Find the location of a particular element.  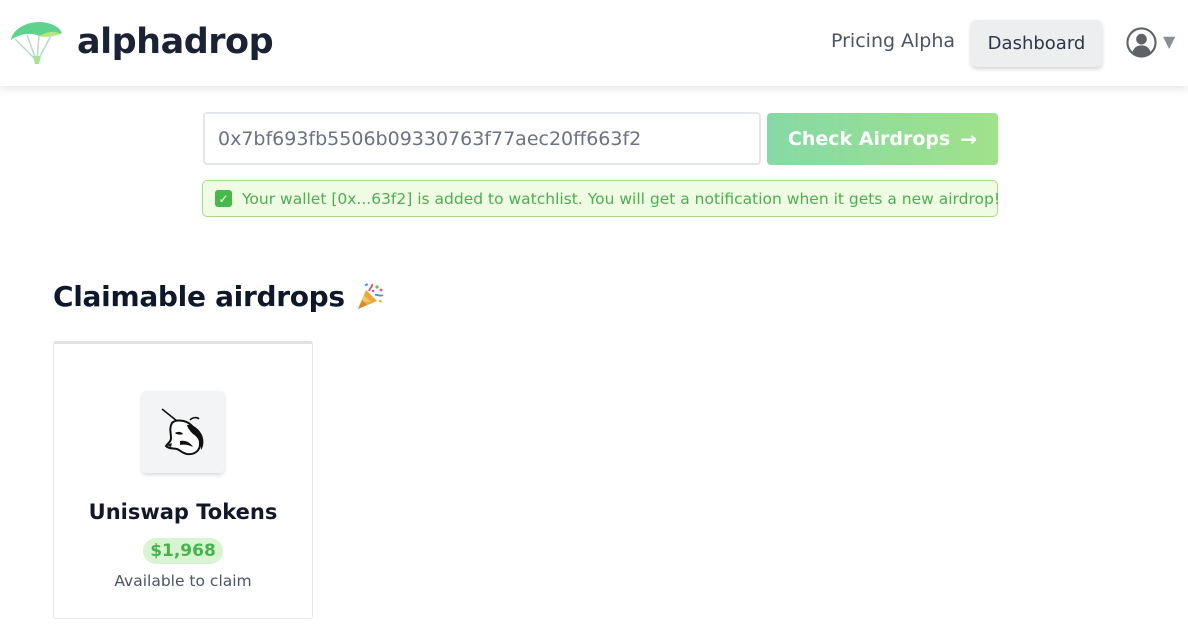

section-title: Claimable airdrops is located at coordinates (219, 296).